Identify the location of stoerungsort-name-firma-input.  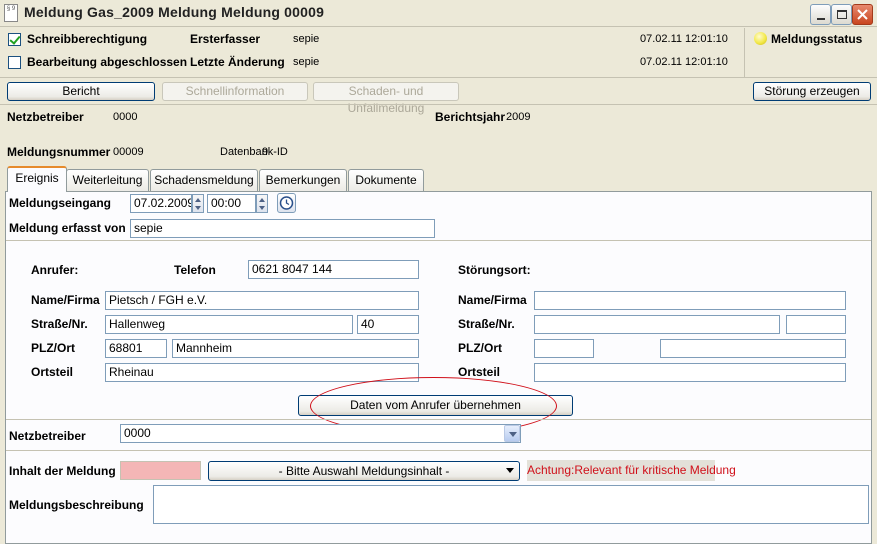
(690, 300).